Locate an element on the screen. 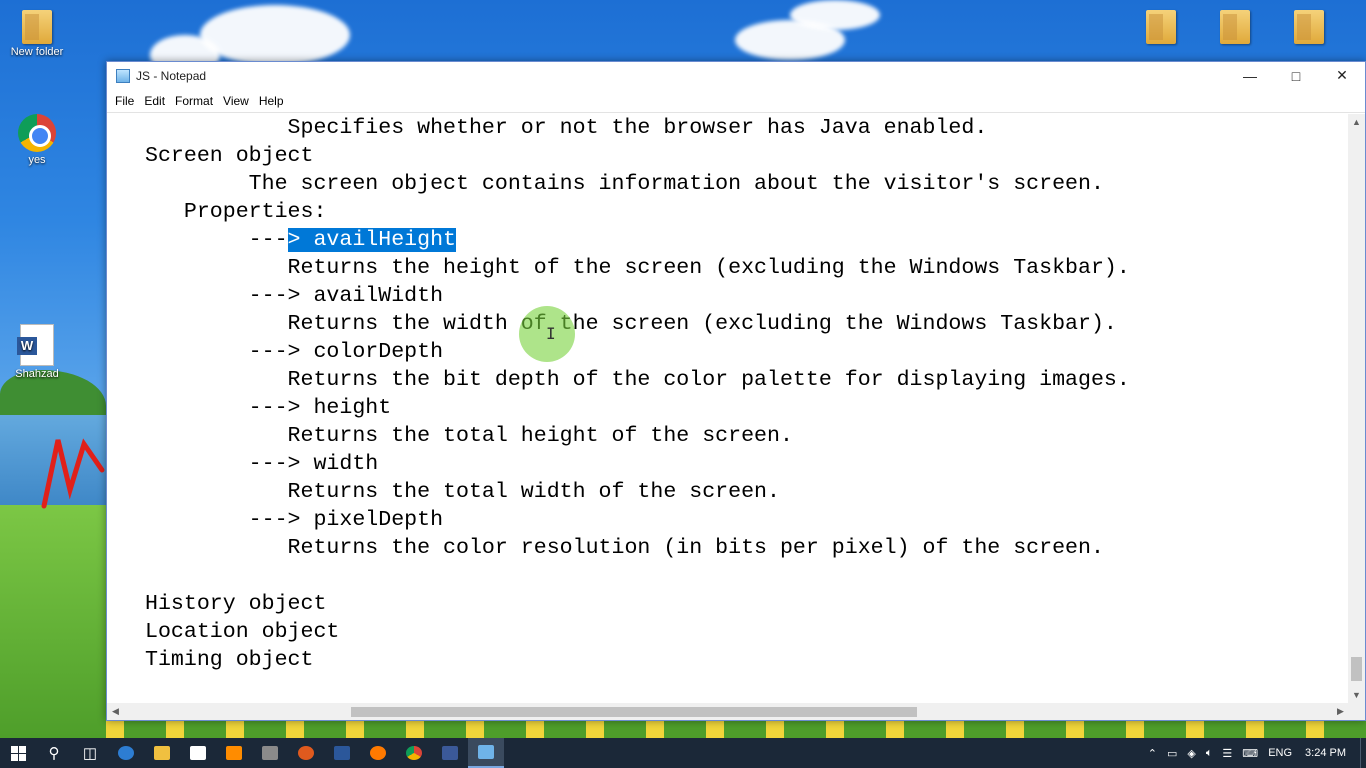  editor-line: Timing object is located at coordinates (229, 660).